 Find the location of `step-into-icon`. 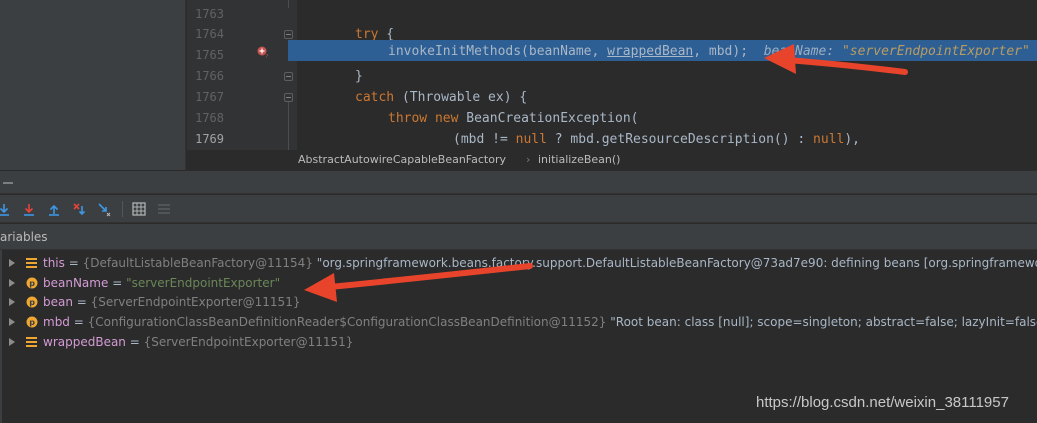

step-into-icon is located at coordinates (29, 209).